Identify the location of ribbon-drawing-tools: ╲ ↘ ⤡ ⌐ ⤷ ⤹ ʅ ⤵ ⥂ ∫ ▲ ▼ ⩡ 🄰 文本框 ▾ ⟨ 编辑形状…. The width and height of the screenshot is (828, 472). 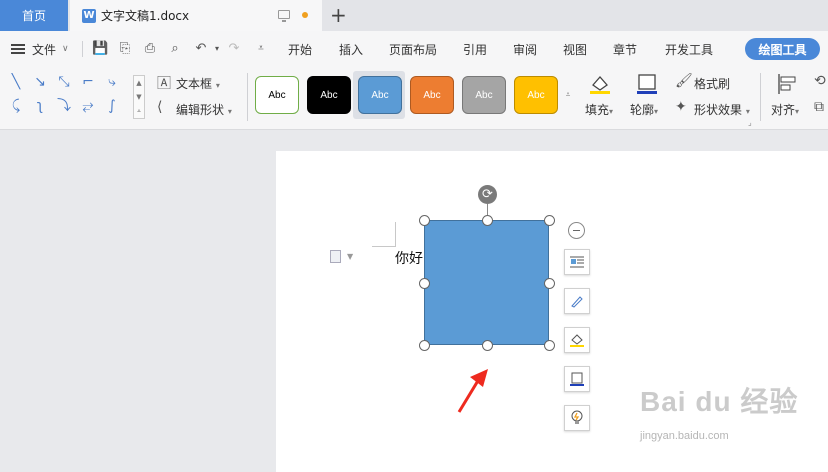
(414, 98).